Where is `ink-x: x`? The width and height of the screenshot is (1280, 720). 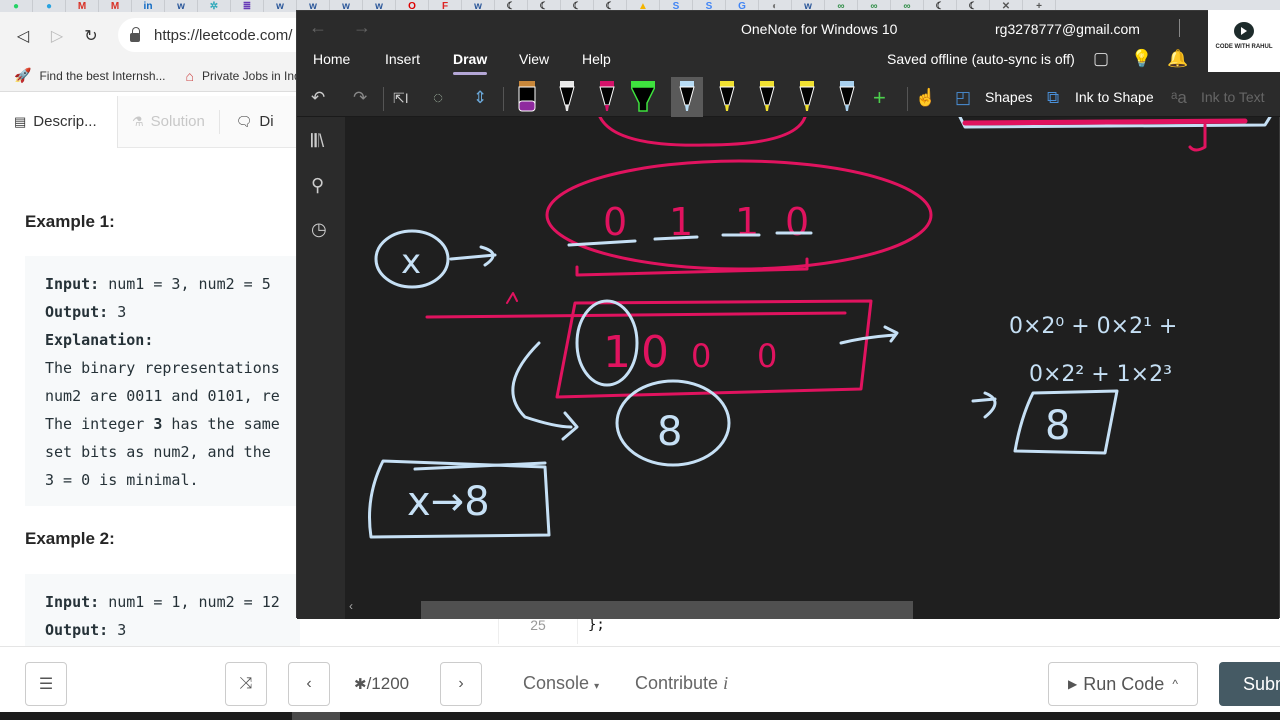 ink-x: x is located at coordinates (411, 262).